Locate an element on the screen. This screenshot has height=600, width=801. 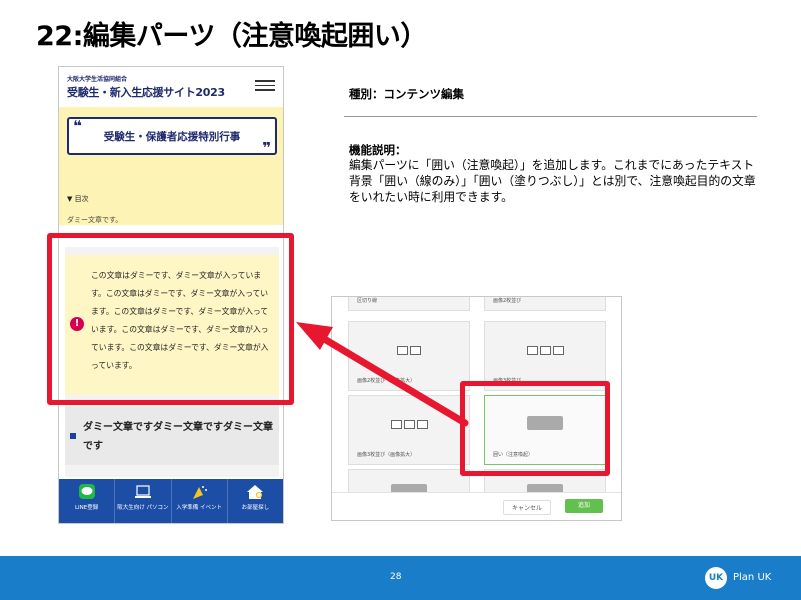
footer-bar: 28 UK Plan UK is located at coordinates (400, 578).